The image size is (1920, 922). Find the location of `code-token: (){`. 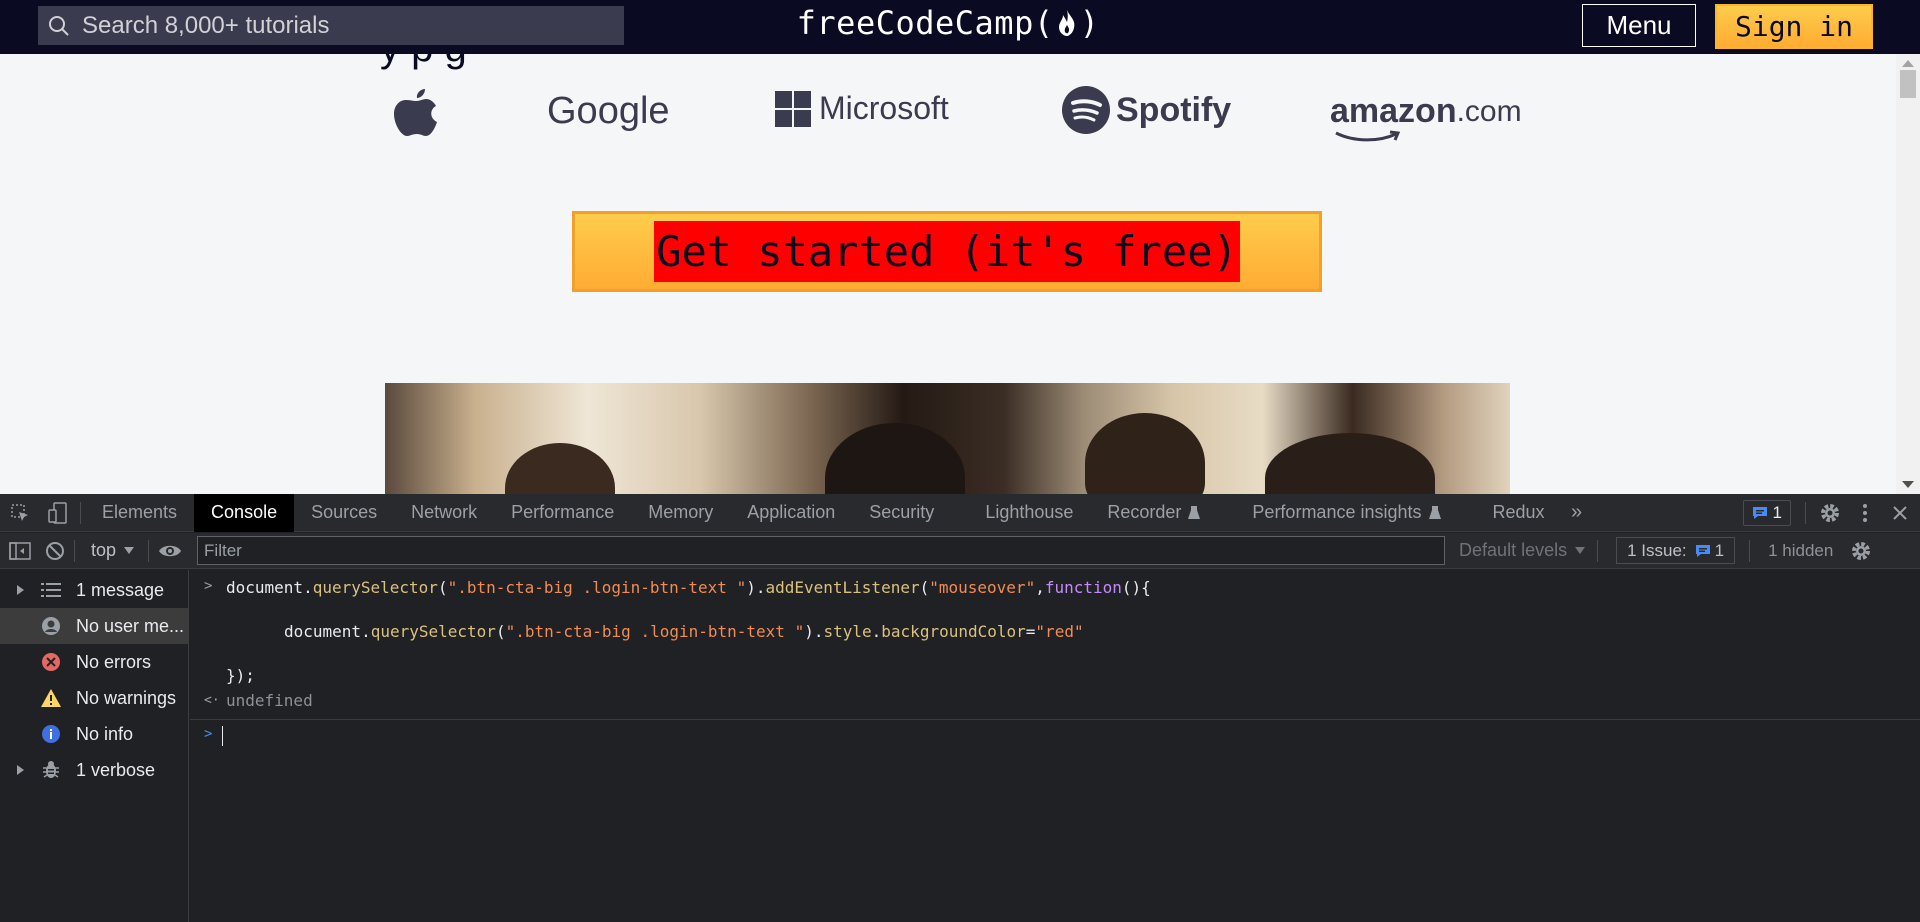

code-token: (){ is located at coordinates (1136, 587).